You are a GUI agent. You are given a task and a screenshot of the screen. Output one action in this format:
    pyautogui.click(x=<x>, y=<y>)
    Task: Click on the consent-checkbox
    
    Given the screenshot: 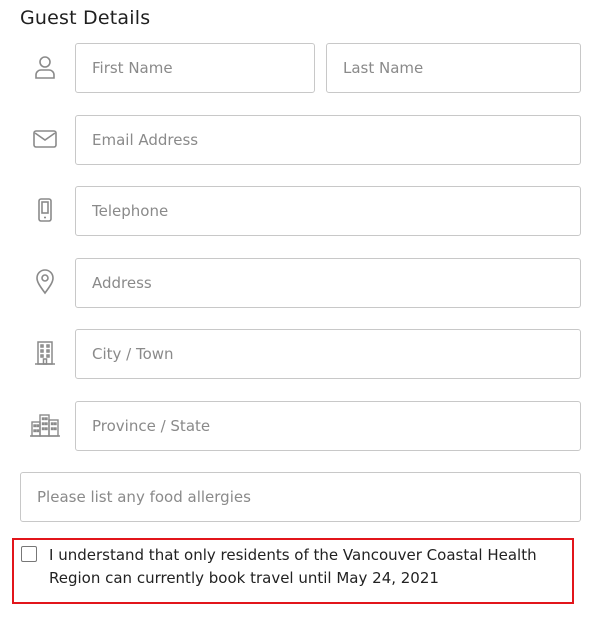 What is the action you would take?
    pyautogui.click(x=29, y=554)
    